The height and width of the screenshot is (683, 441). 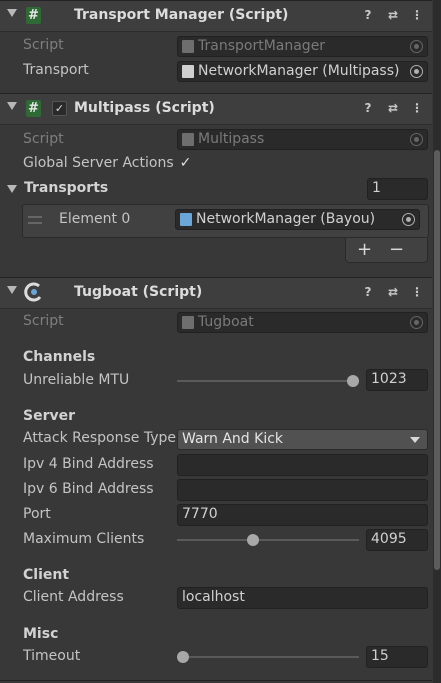 I want to click on client-address-field: localhost, so click(x=302, y=598).